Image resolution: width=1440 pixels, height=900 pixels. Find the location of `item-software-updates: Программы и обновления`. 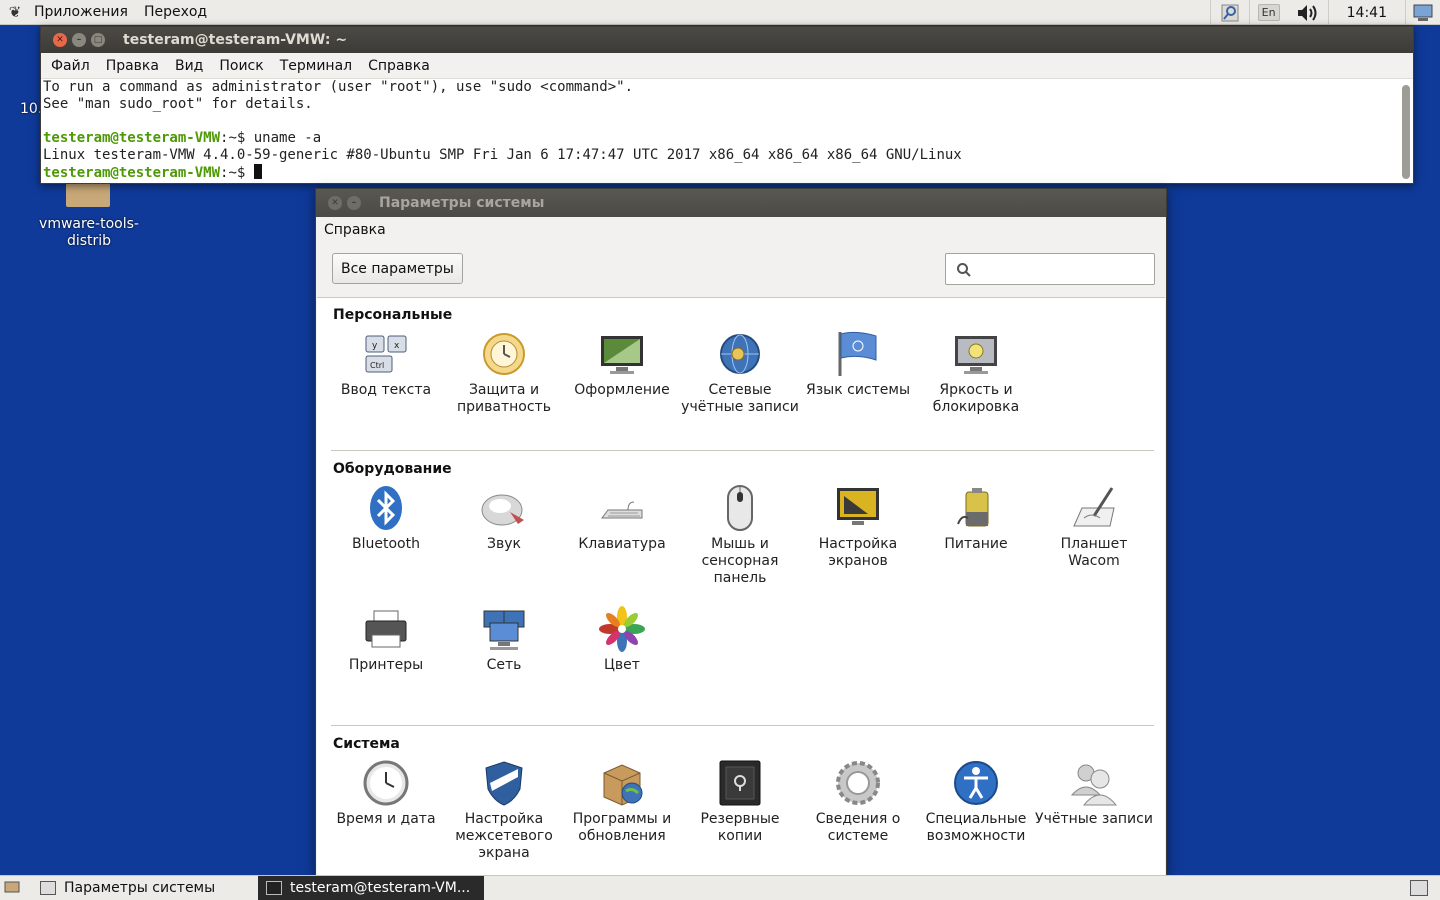

item-software-updates: Программы и обновления is located at coordinates (622, 802).